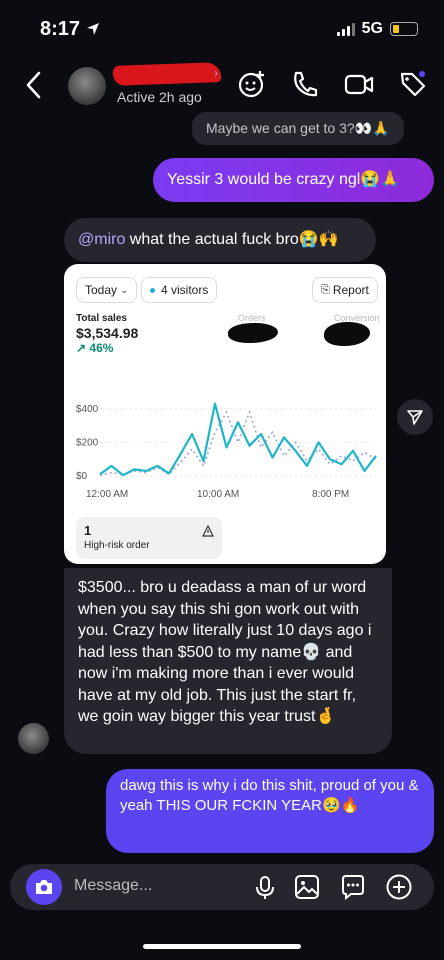 Image resolution: width=444 pixels, height=960 pixels. Describe the element at coordinates (81, 348) in the screenshot. I see `arrow-up-right-icon: ↗` at that location.